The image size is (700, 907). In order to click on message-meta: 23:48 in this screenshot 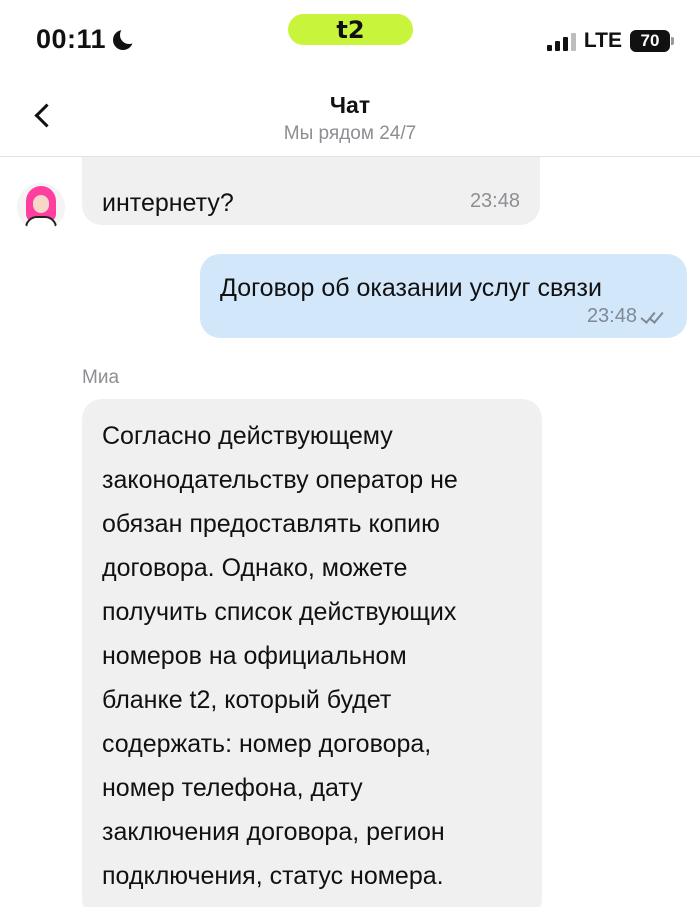, I will do `click(626, 316)`.